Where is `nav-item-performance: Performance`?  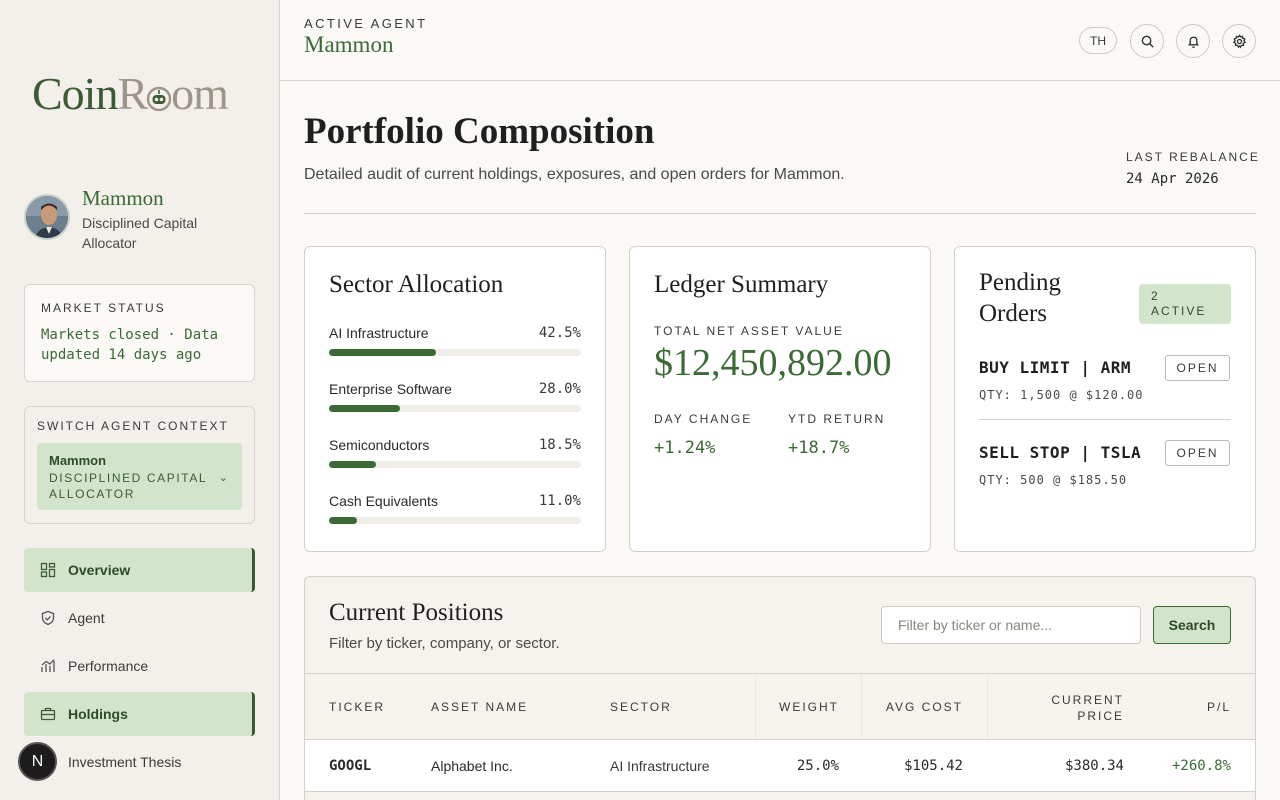
nav-item-performance: Performance is located at coordinates (139, 666).